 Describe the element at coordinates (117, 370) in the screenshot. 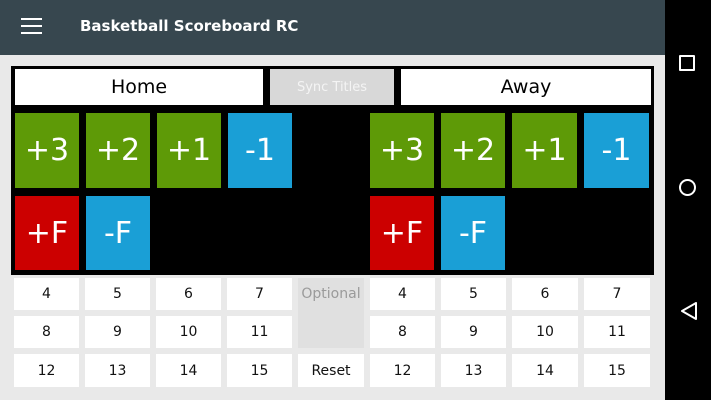

I see `home-number-button: 13` at that location.